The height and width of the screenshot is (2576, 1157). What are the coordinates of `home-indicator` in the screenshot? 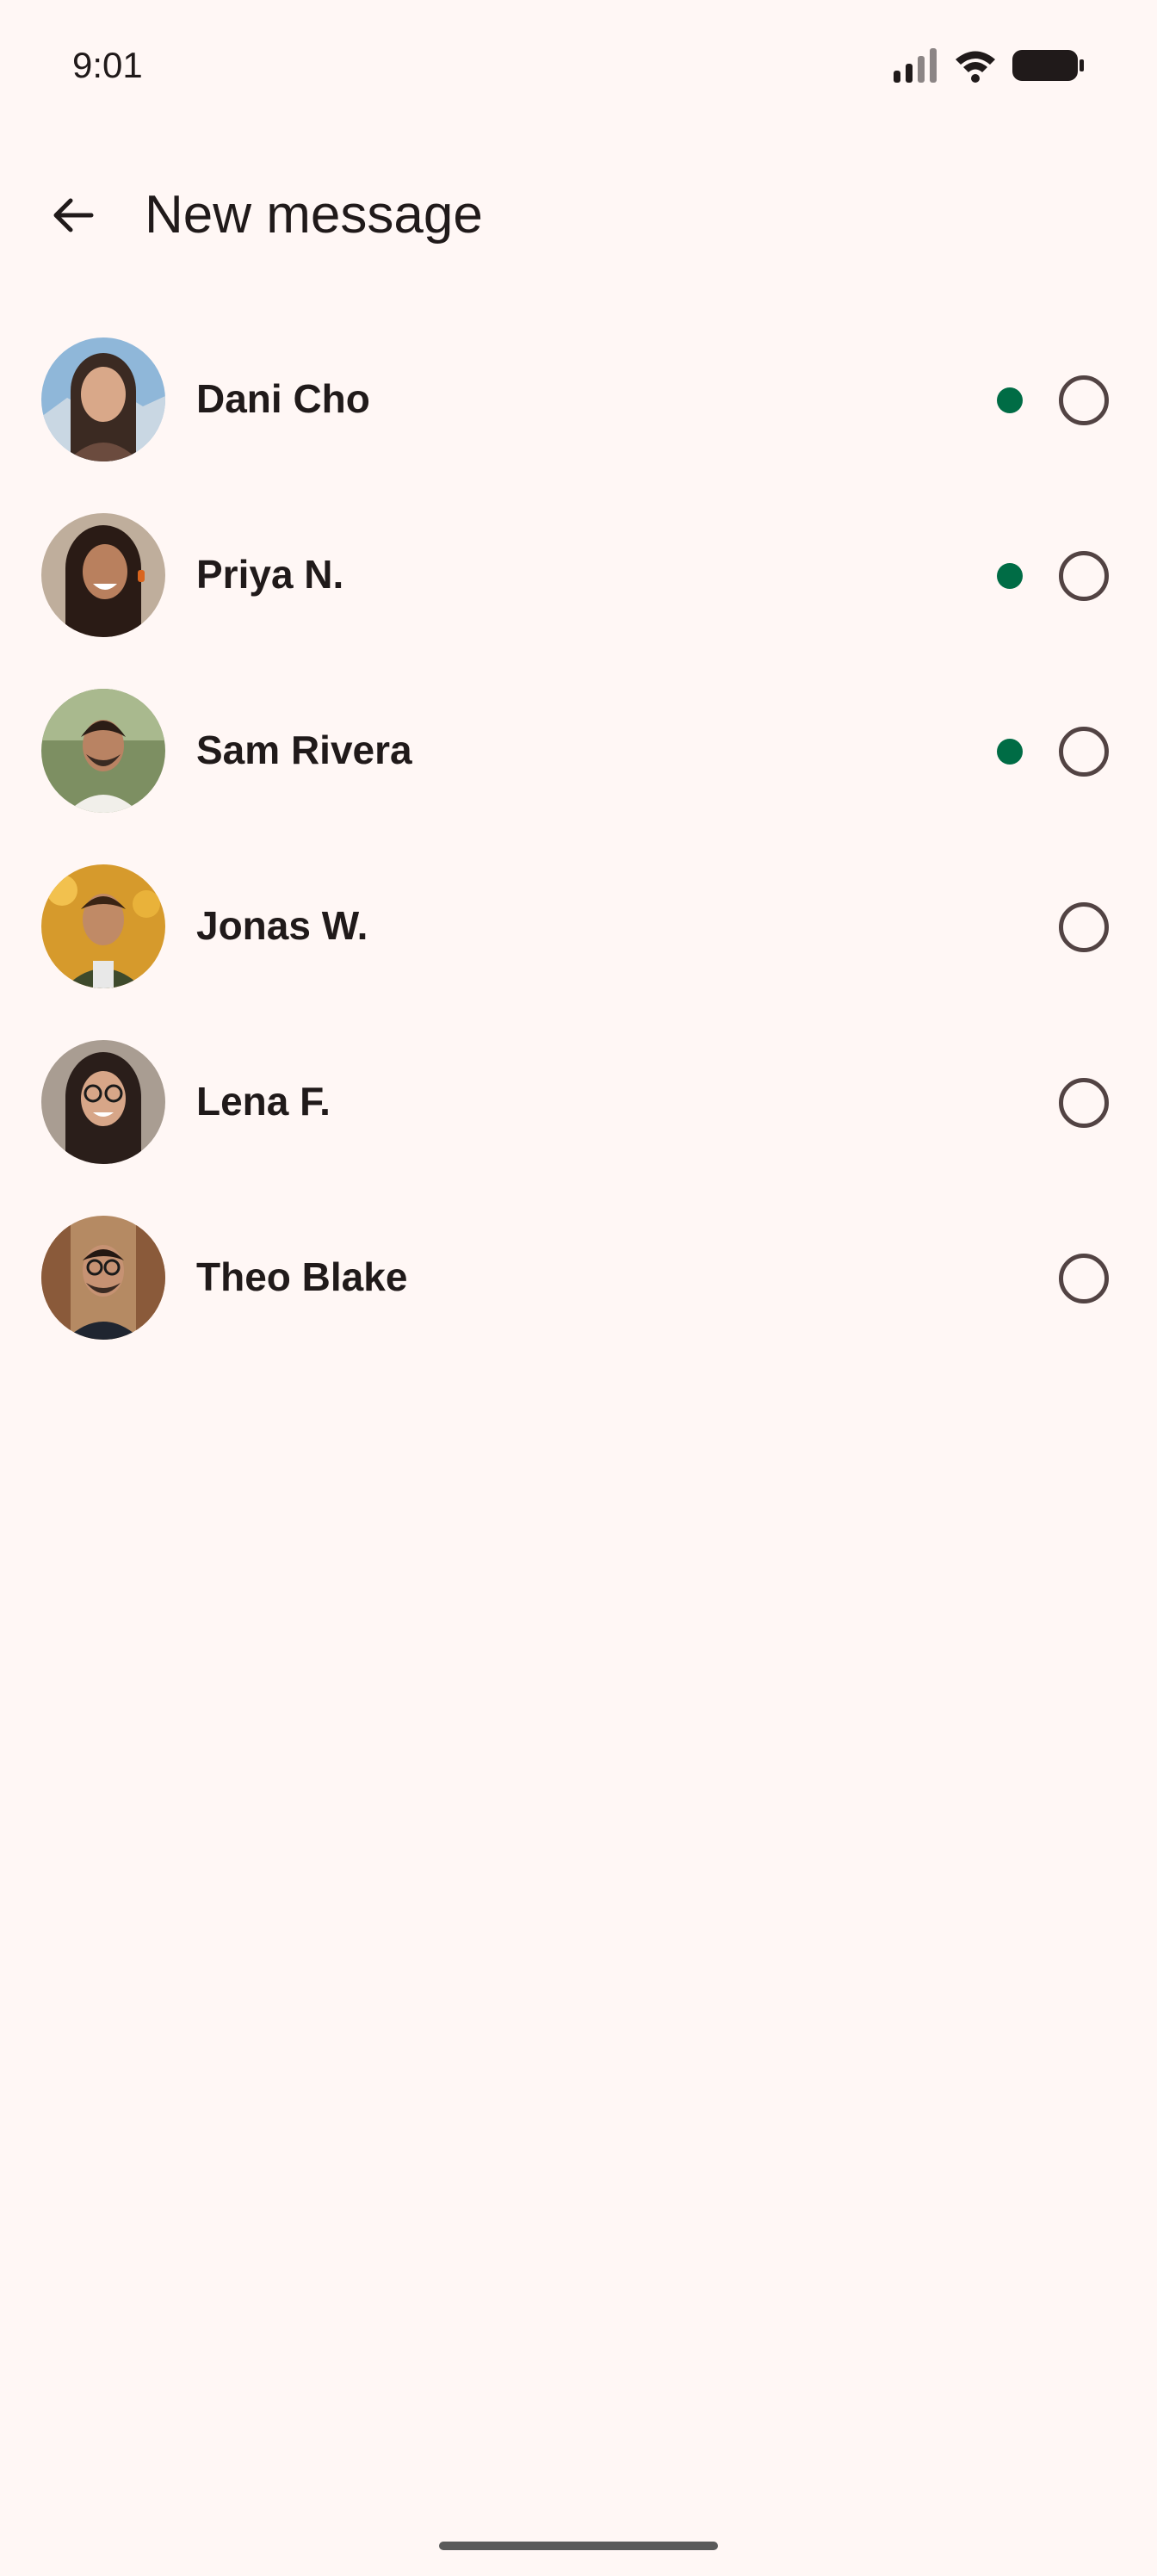 It's located at (579, 2546).